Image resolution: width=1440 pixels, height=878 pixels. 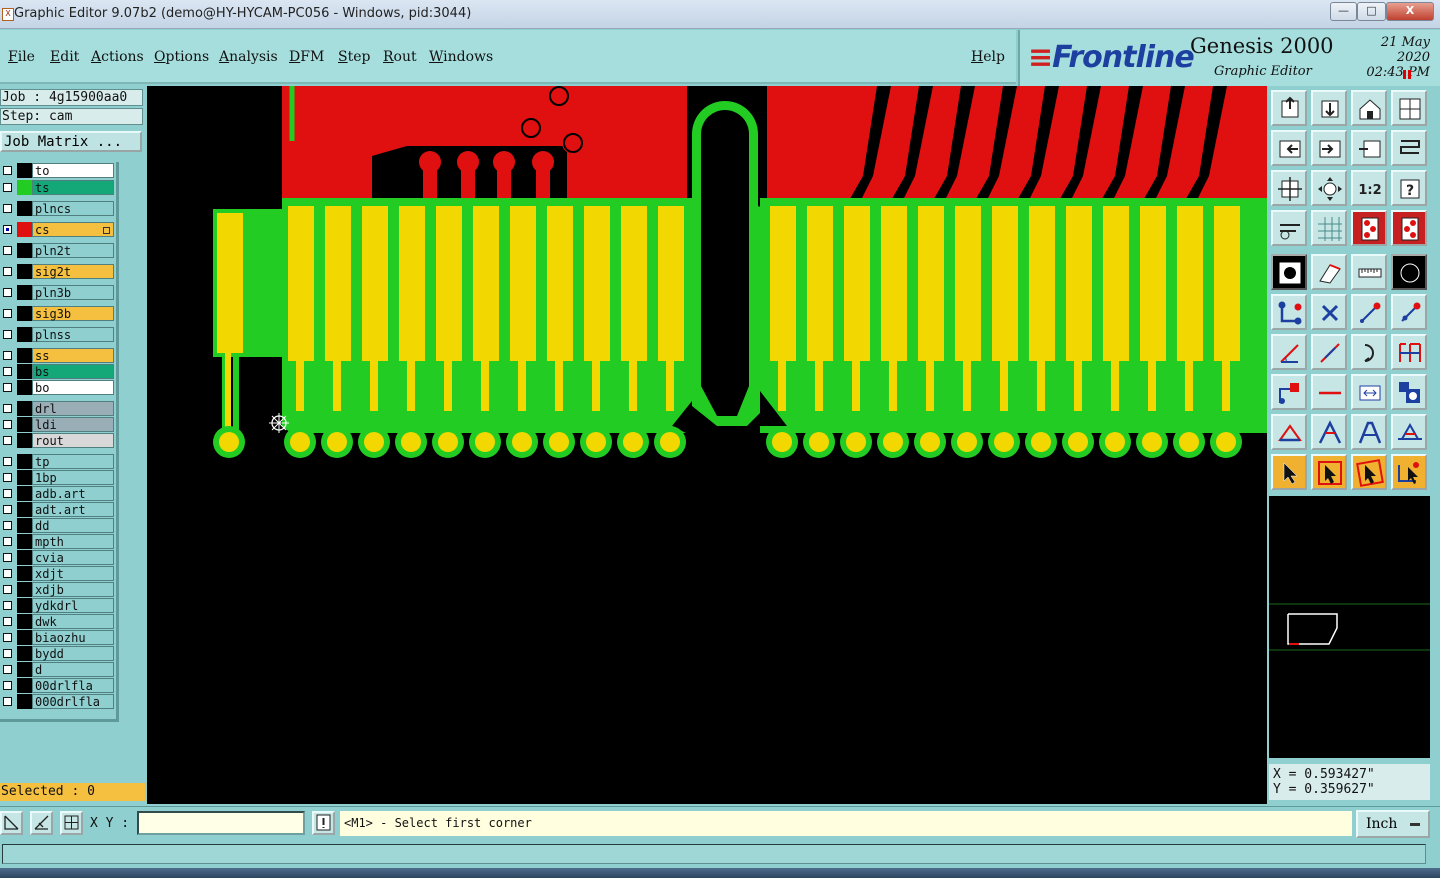 I want to click on layer-name: ydkdrl, so click(x=73, y=605).